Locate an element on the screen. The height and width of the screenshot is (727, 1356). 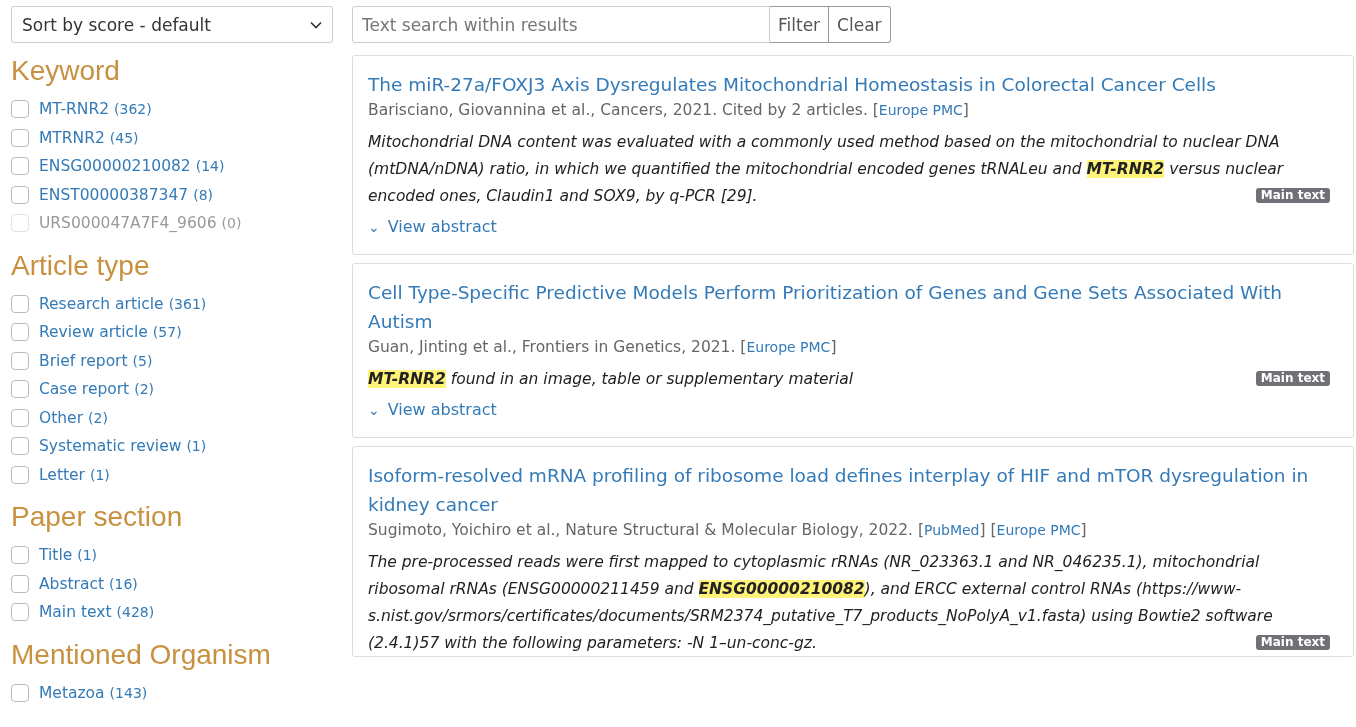
facet-link: MT-RNR2 is located at coordinates (74, 109).